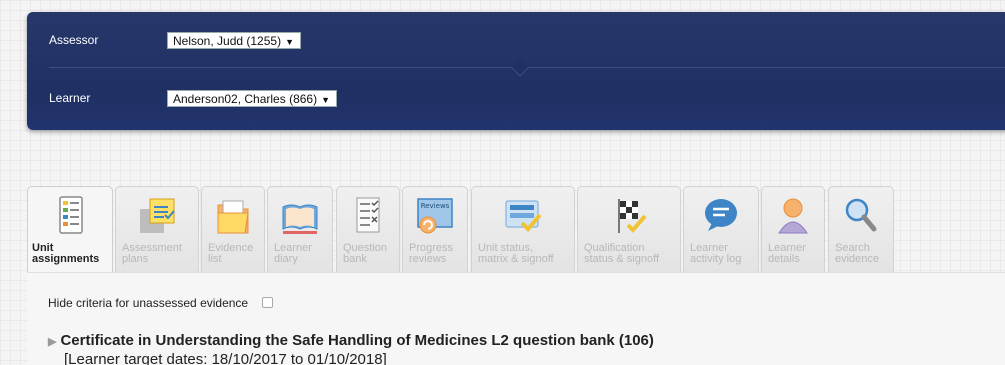 Image resolution: width=1005 pixels, height=365 pixels. Describe the element at coordinates (516, 97) in the screenshot. I see `learner-row: Learner Anderson02, Charles (866) ▼` at that location.